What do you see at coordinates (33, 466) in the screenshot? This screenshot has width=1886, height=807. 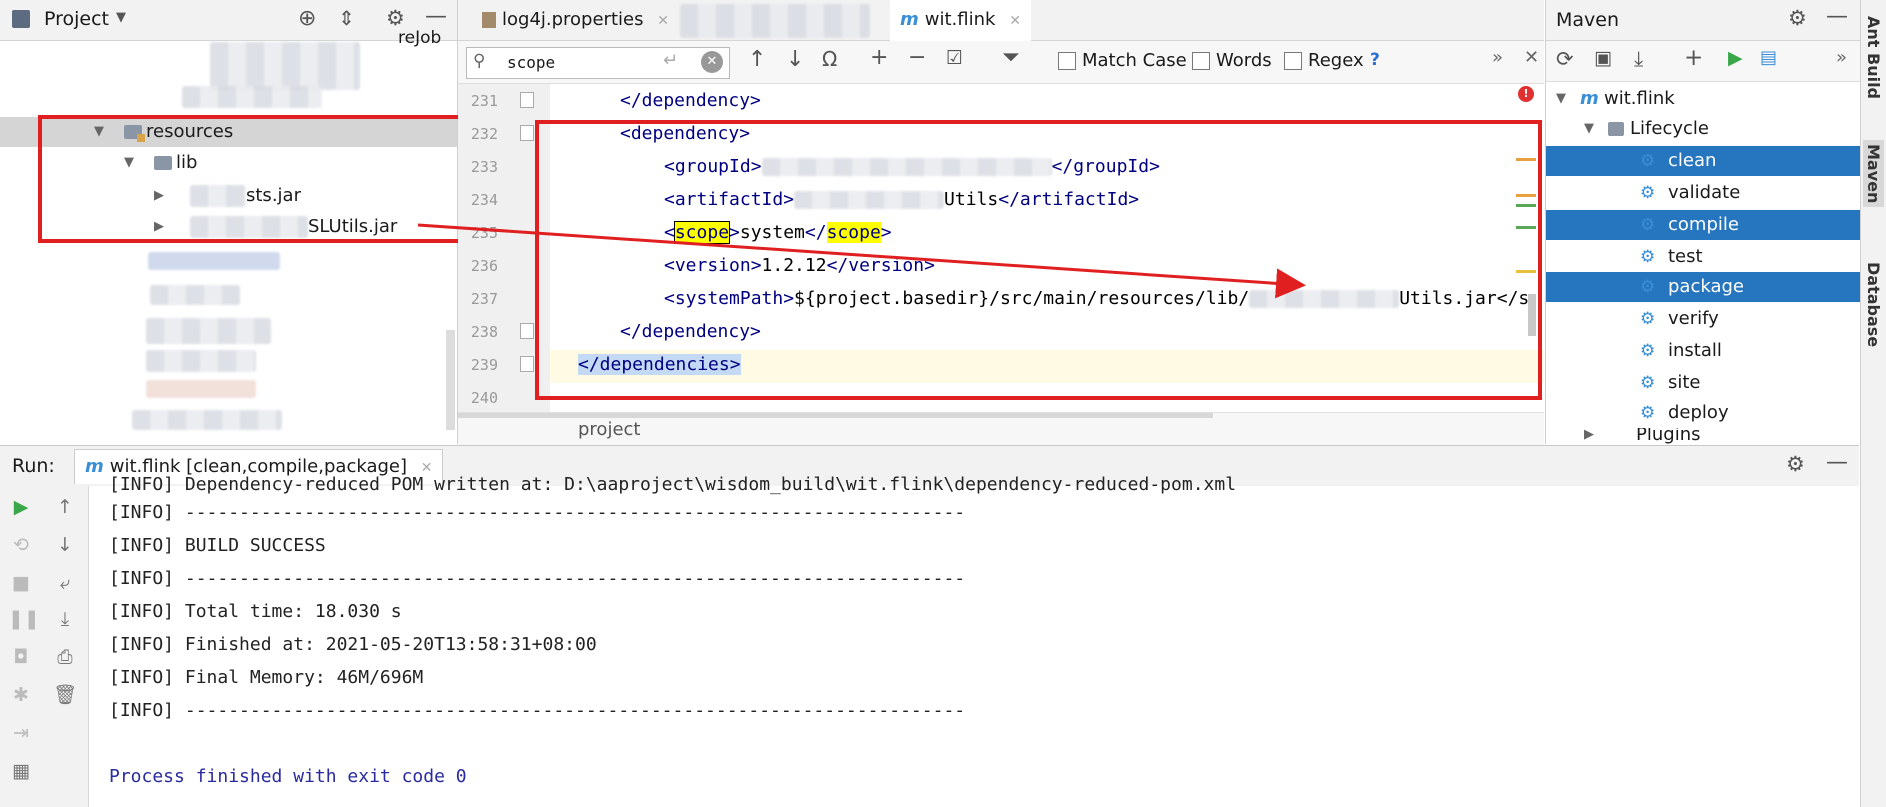 I see `run-label: Run:` at bounding box center [33, 466].